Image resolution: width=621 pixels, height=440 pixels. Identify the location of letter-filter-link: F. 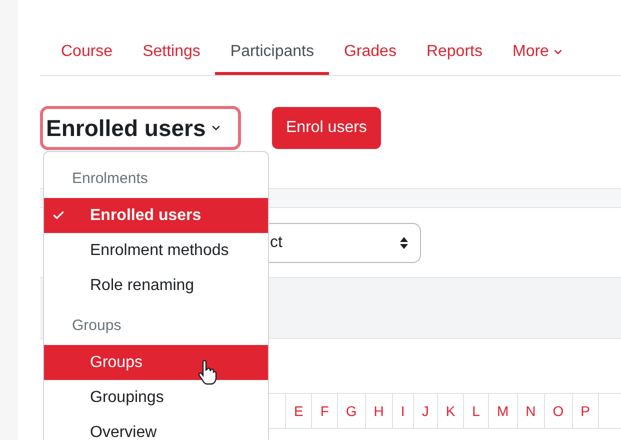
(325, 411).